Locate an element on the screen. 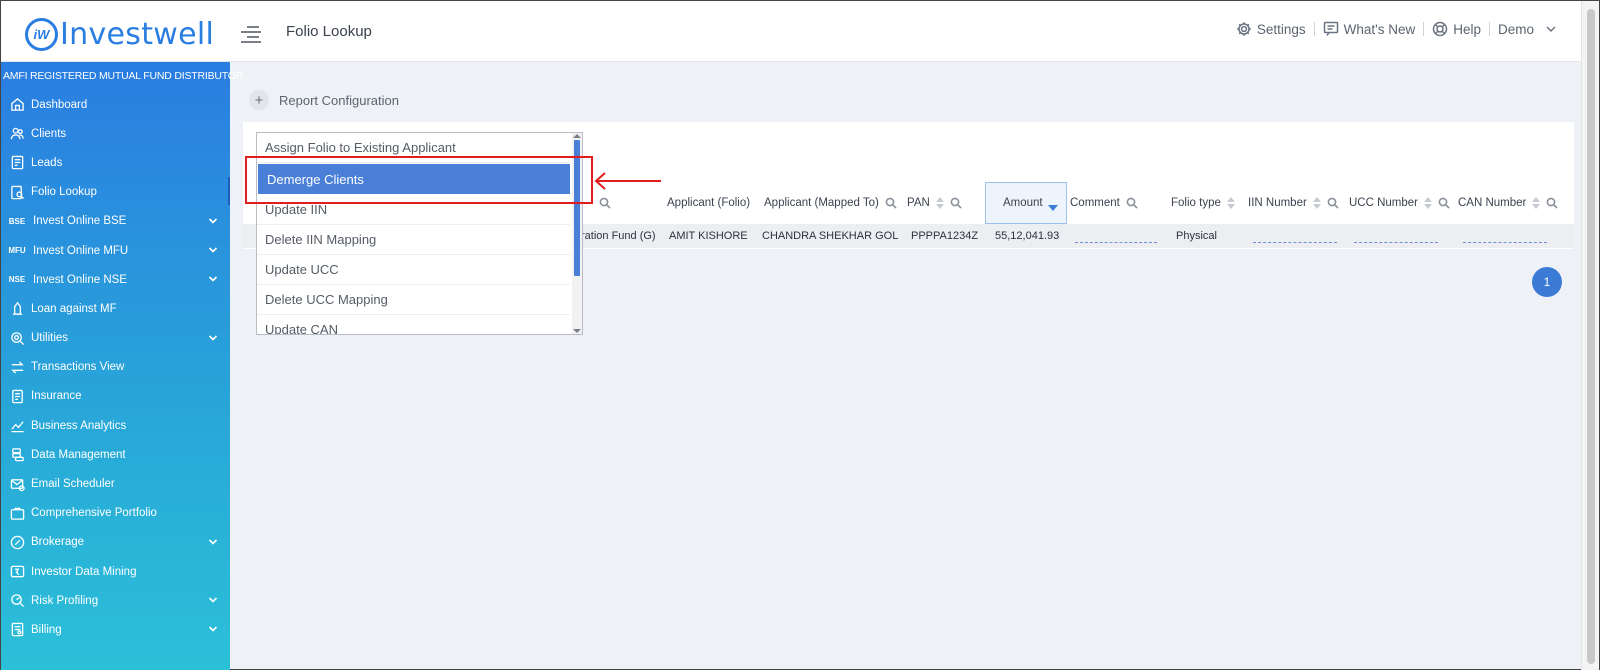 Image resolution: width=1600 pixels, height=670 pixels. transactions-icon is located at coordinates (17, 367).